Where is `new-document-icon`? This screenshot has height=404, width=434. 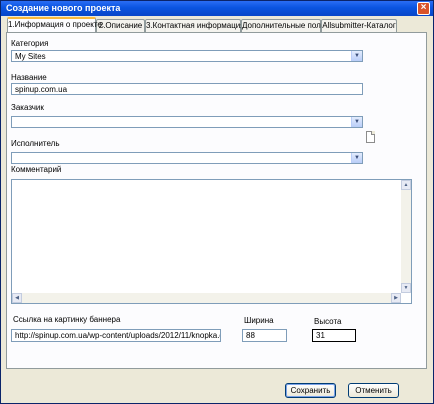 new-document-icon is located at coordinates (370, 137).